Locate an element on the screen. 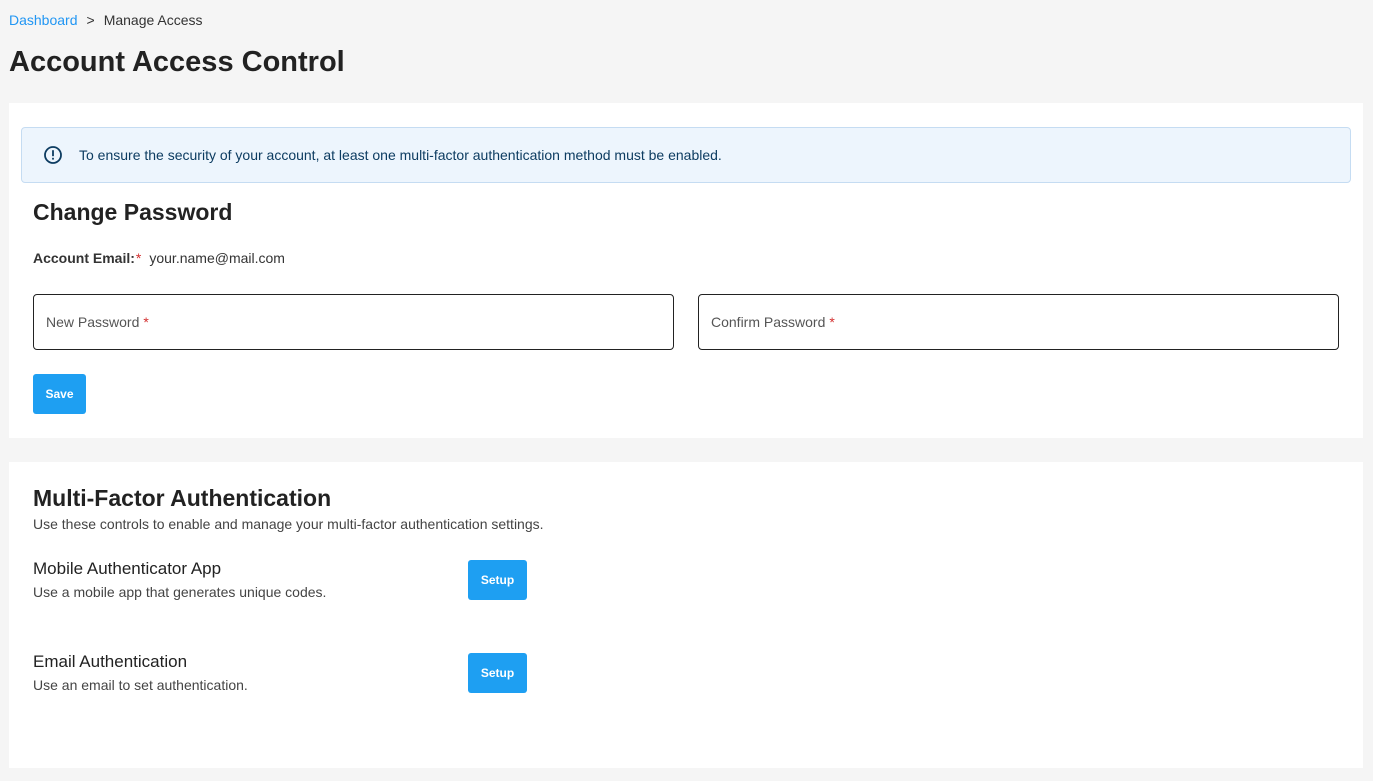  email-authentication-description: Use an email to set authentication. is located at coordinates (140, 685).